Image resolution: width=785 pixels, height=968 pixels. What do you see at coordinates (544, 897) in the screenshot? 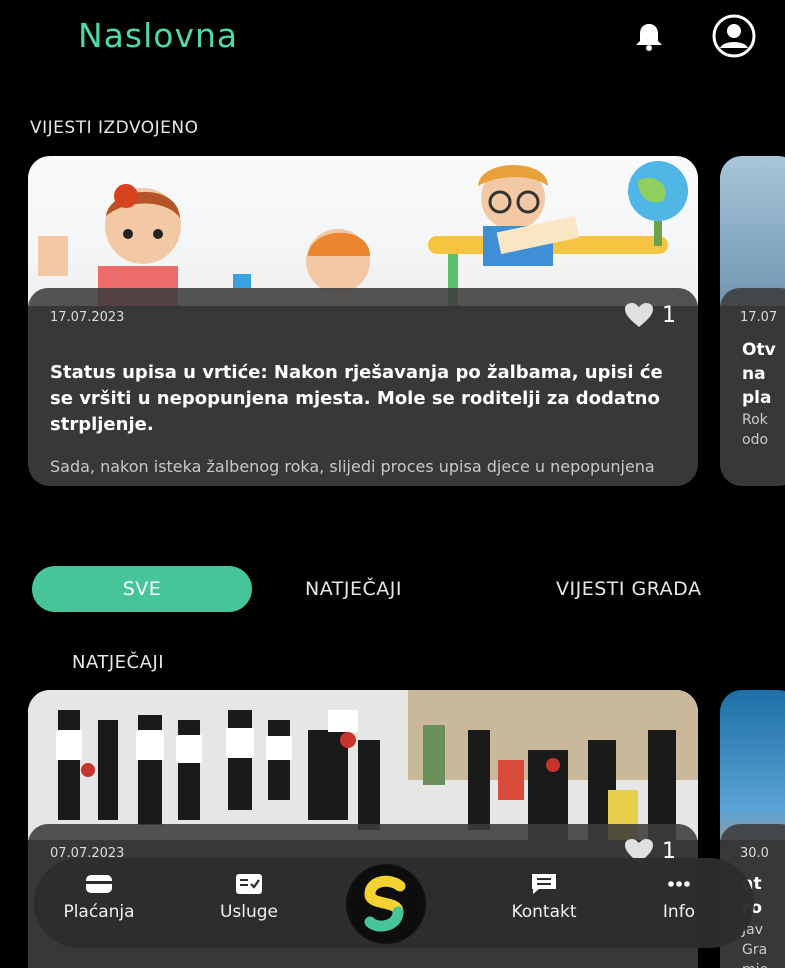
I see `nav-contact: Kontakt` at bounding box center [544, 897].